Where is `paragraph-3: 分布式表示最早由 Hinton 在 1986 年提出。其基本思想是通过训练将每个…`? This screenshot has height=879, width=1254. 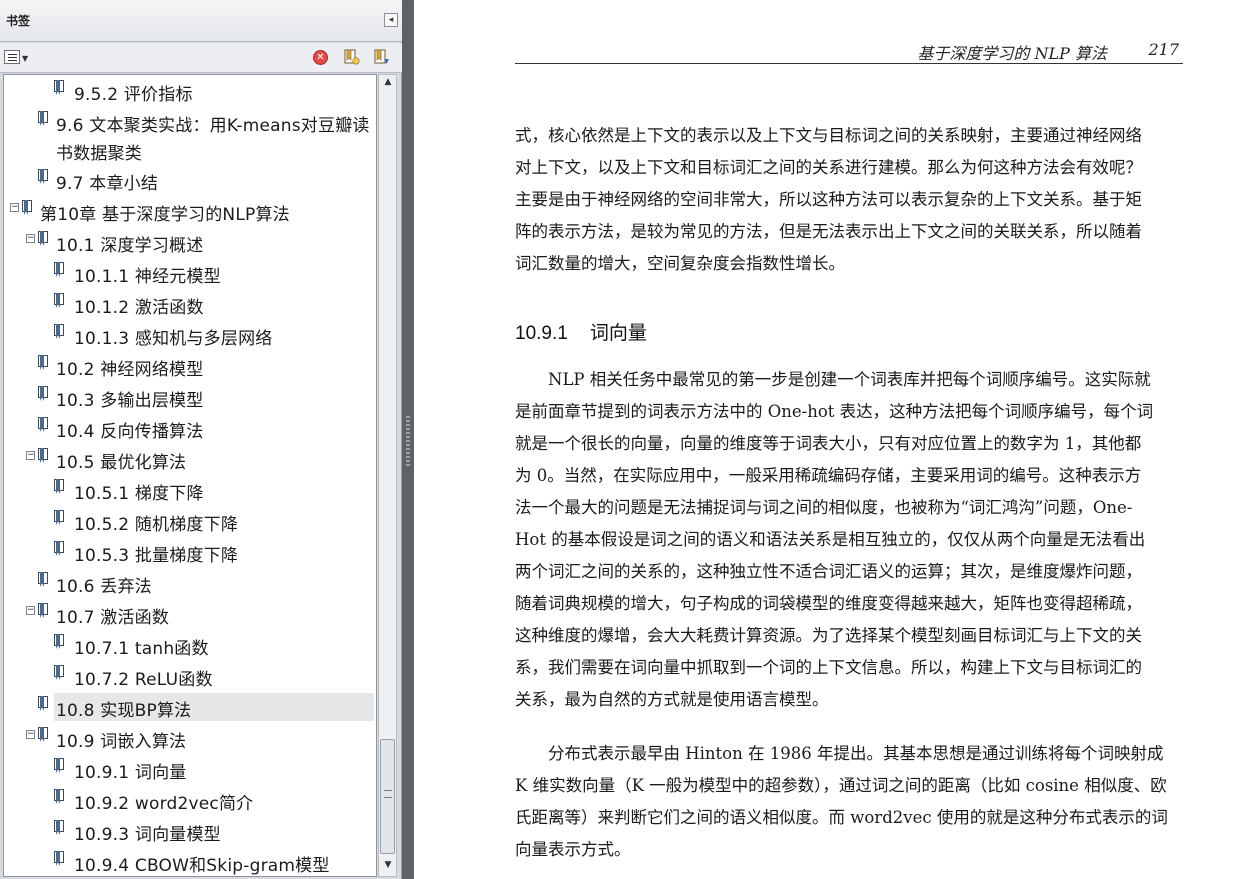
paragraph-3: 分布式表示最早由 Hinton 在 1986 年提出。其基本思想是通过训练将每个… is located at coordinates (850, 802).